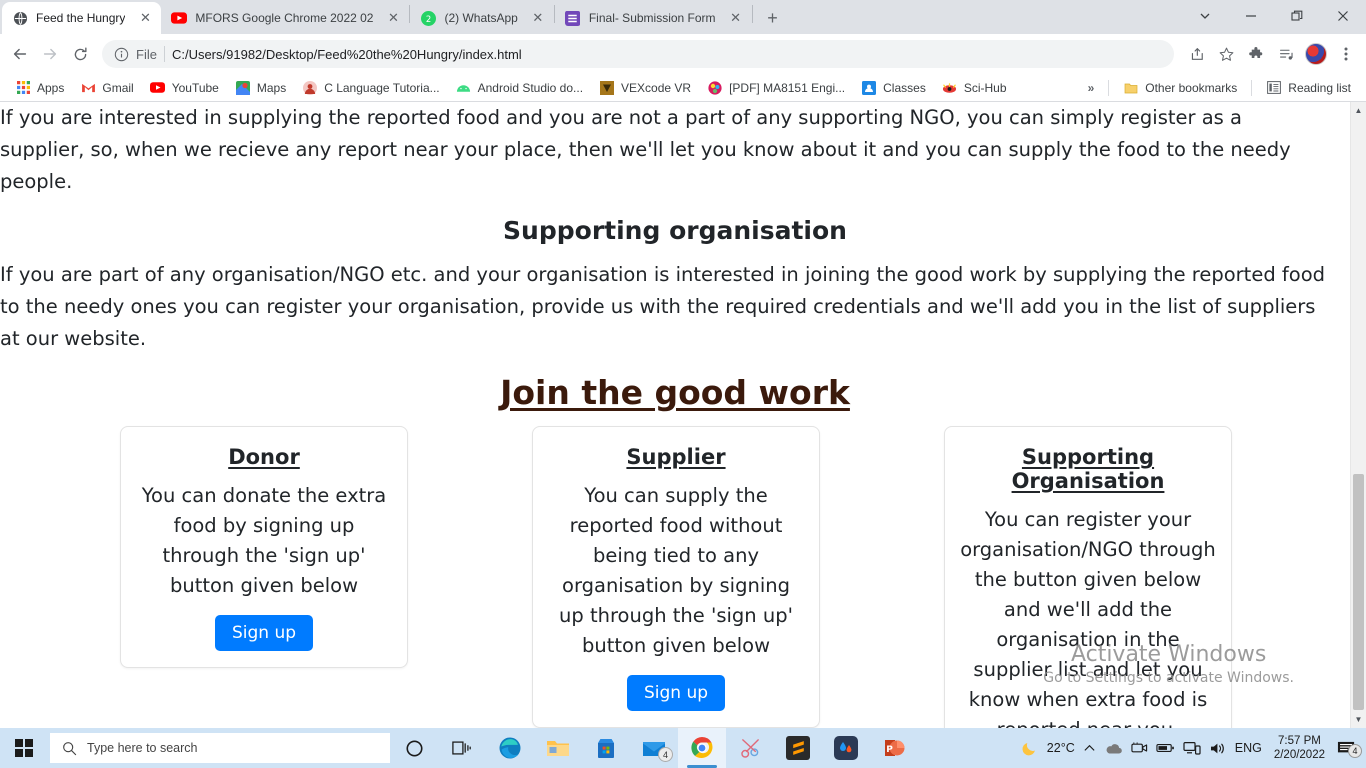 The width and height of the screenshot is (1366, 768). I want to click on taskbar-clock: 7:57 PM 2/20/2022, so click(1299, 748).